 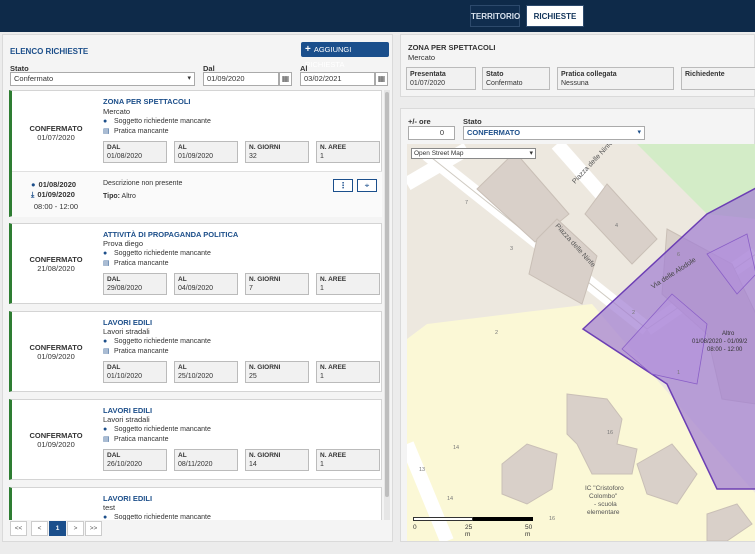 What do you see at coordinates (277, 372) in the screenshot?
I see `days-box: N. GIORNI 25` at bounding box center [277, 372].